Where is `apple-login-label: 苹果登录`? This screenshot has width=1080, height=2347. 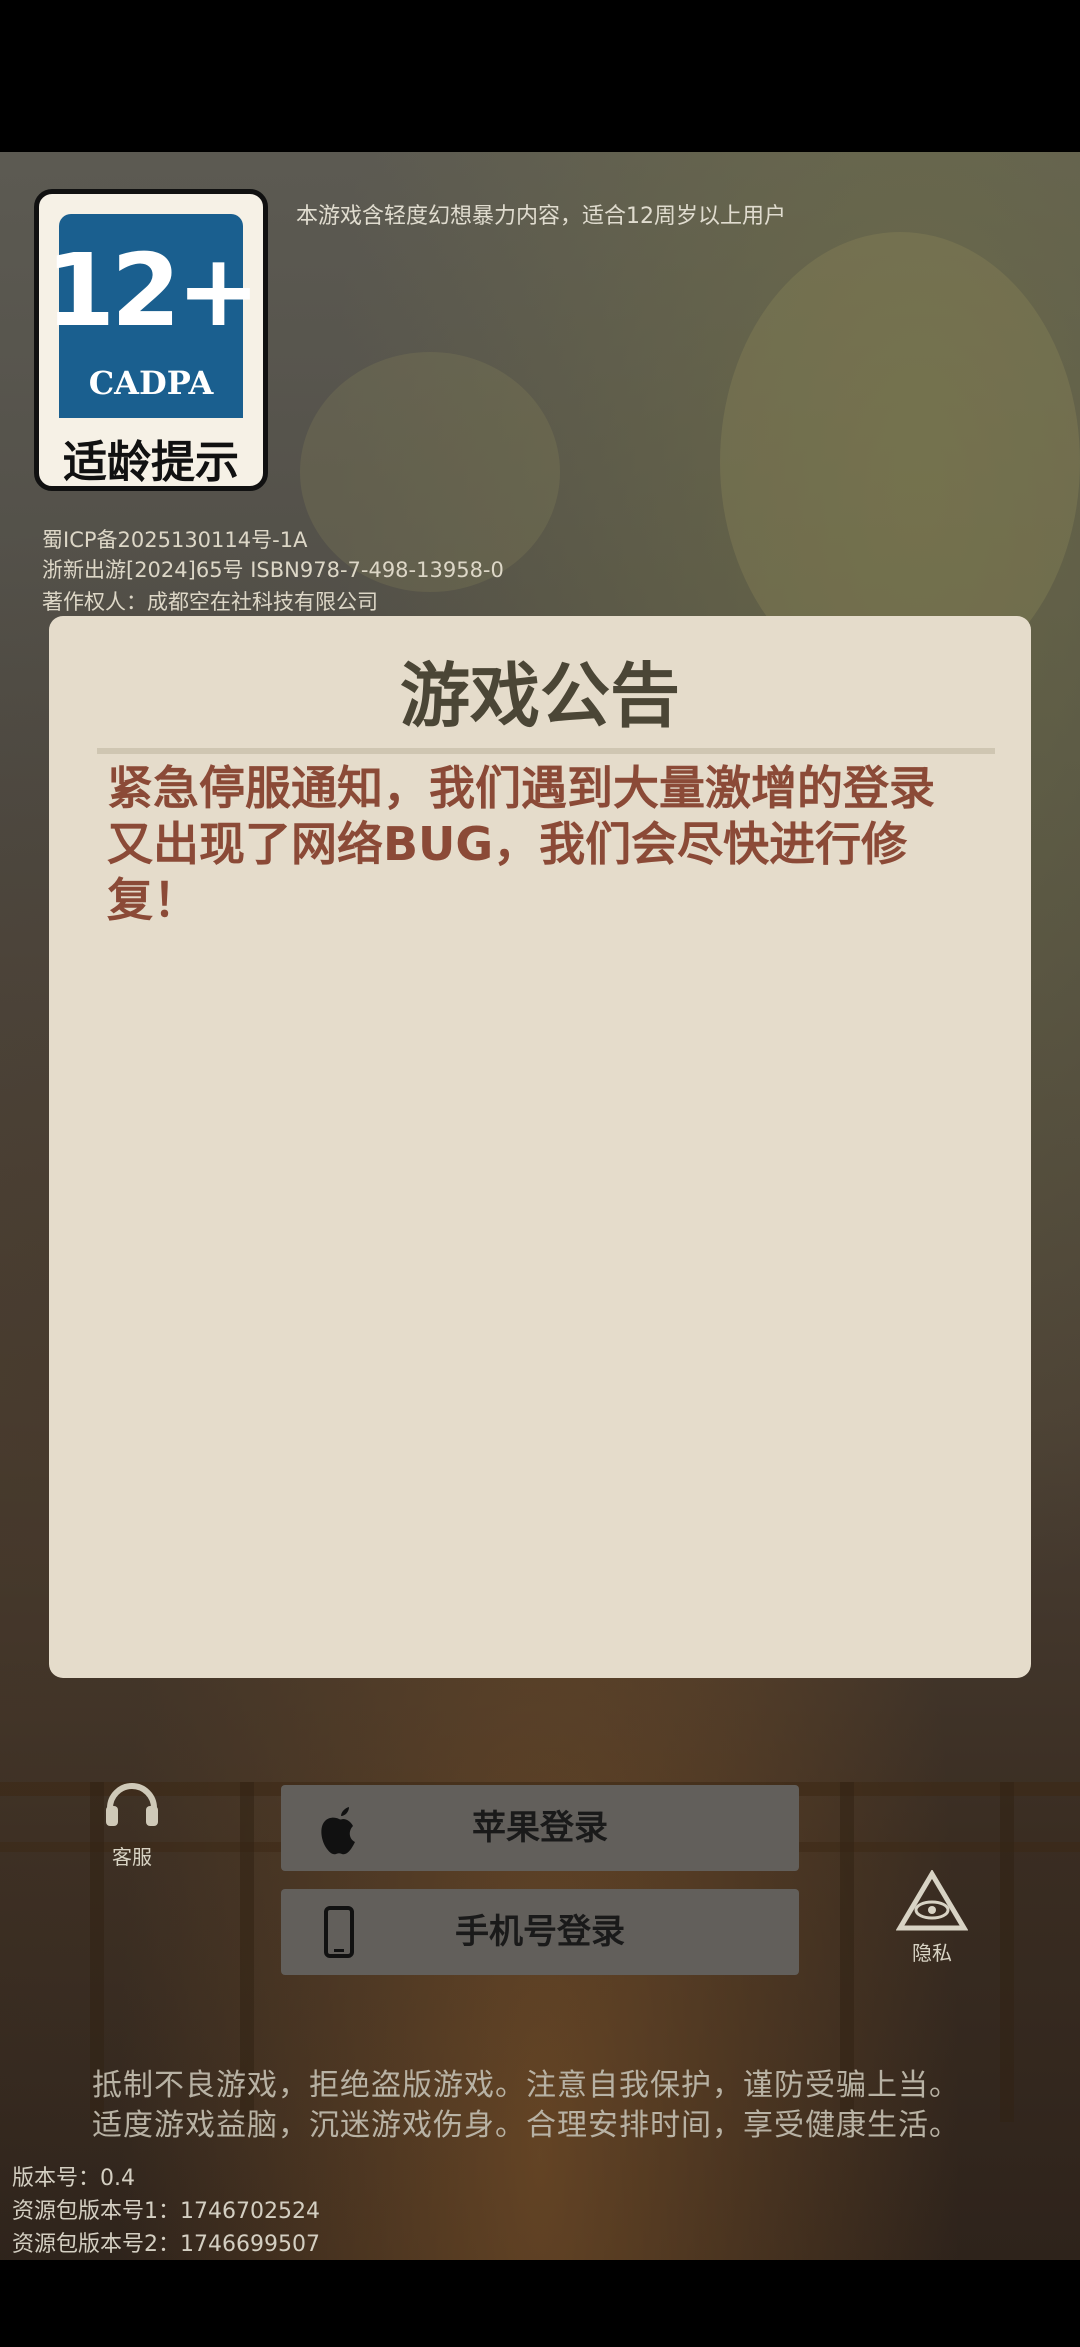 apple-login-label: 苹果登录 is located at coordinates (540, 1828).